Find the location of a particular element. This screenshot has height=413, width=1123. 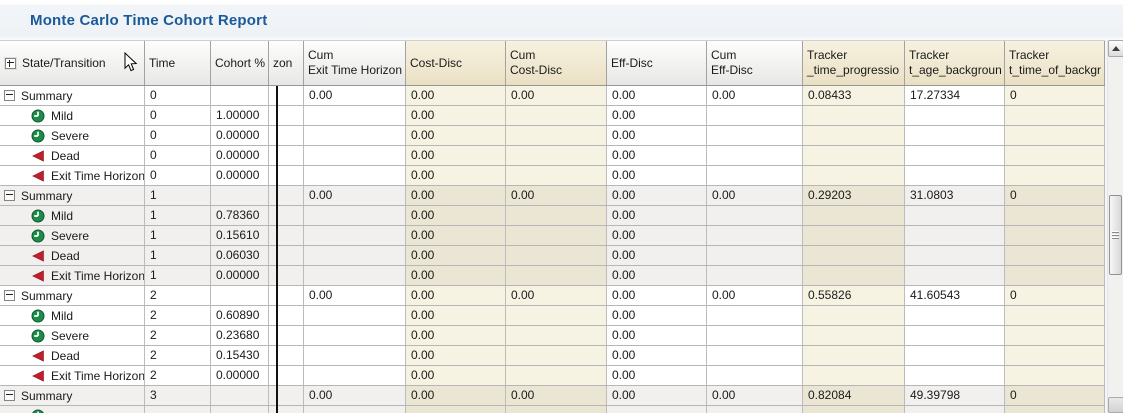

column-header-cum_eth: Cum Exit Time Horizon is located at coordinates (355, 63).